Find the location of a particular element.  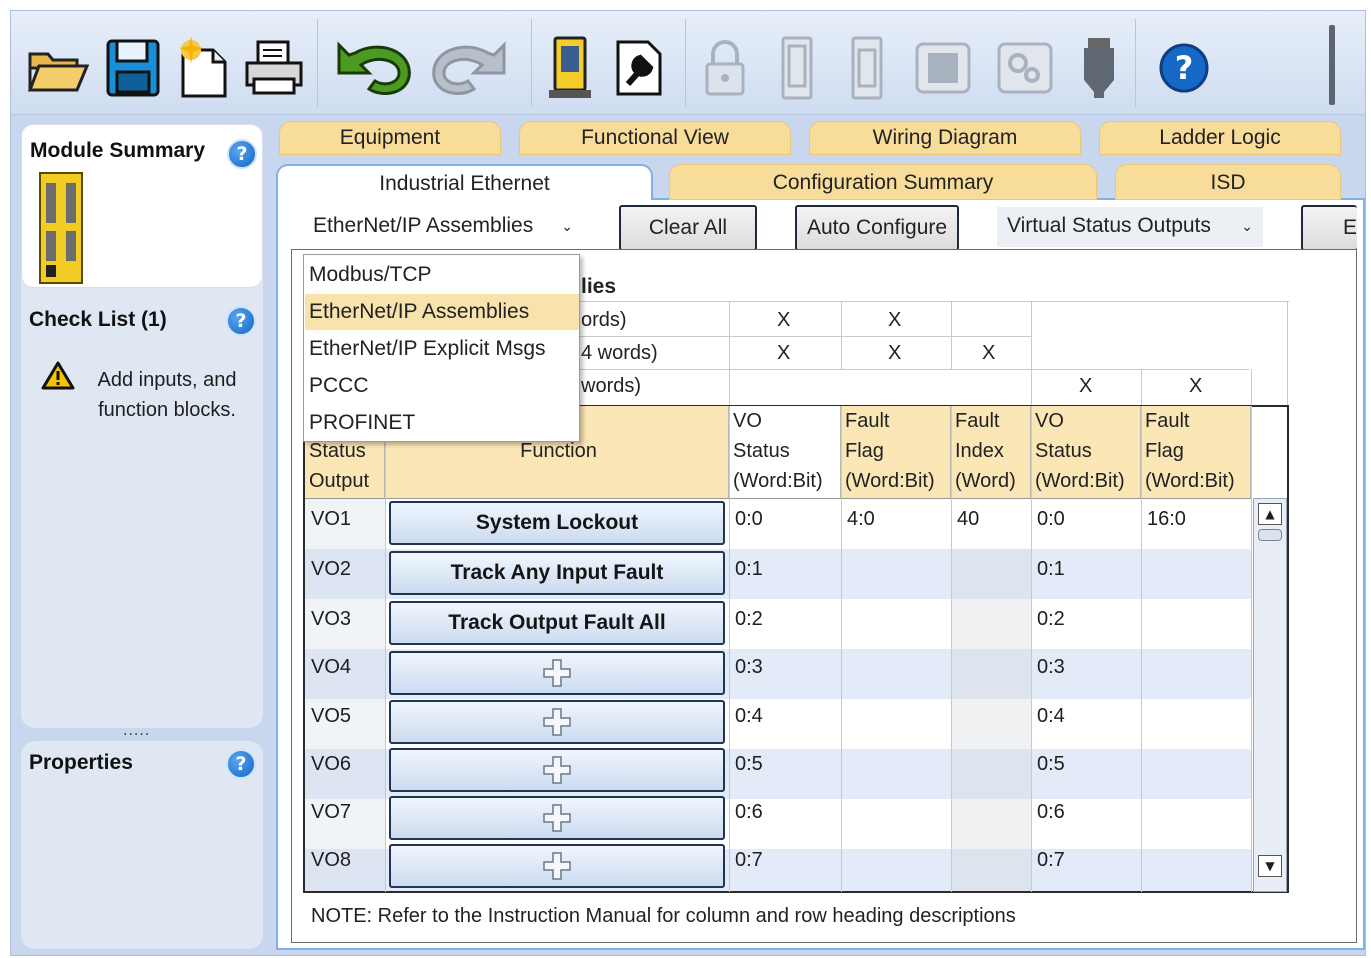

clear-all-button: Clear All is located at coordinates (688, 228).